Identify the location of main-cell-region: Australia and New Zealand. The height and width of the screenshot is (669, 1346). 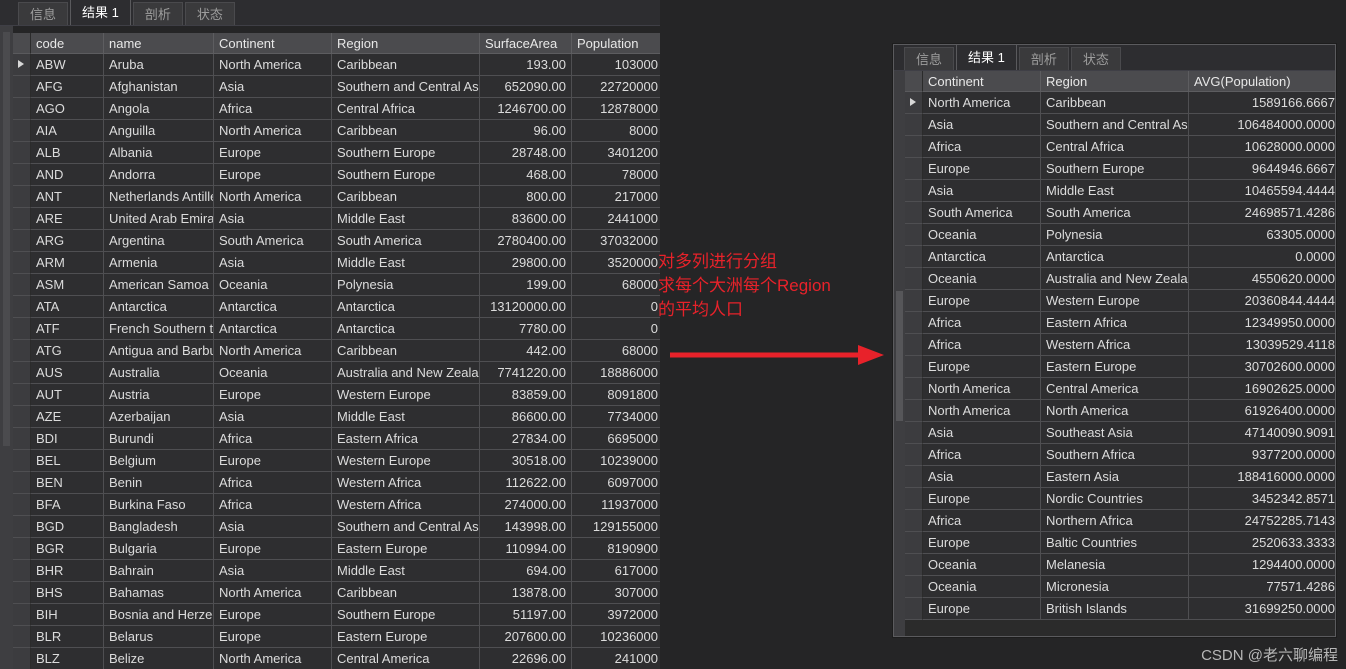
(406, 373).